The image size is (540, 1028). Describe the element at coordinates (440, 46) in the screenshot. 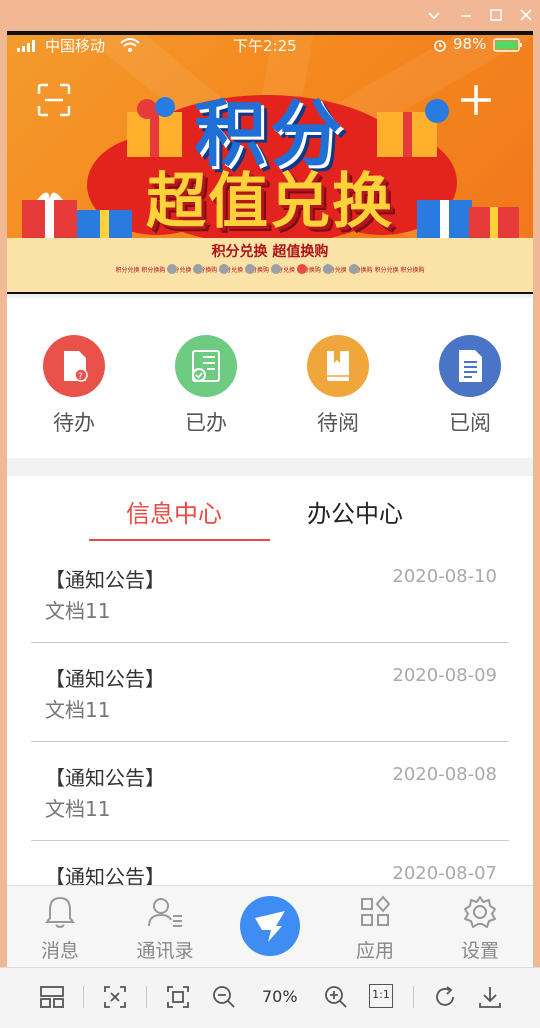

I see `alarm-icon` at that location.